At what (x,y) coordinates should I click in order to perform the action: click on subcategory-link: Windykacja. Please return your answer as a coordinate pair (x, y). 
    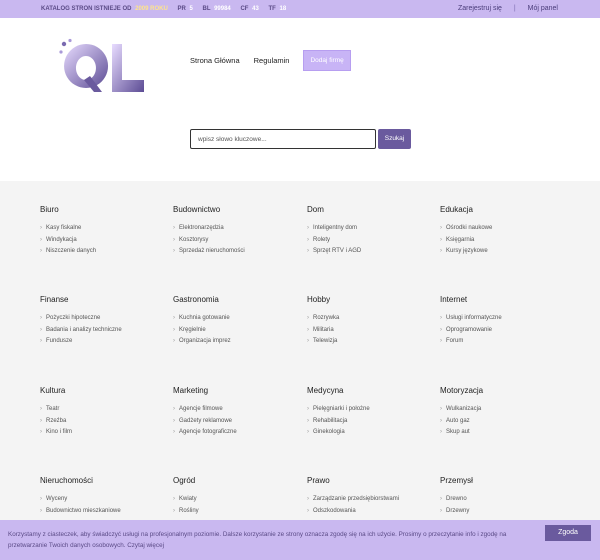
    Looking at the image, I should click on (105, 241).